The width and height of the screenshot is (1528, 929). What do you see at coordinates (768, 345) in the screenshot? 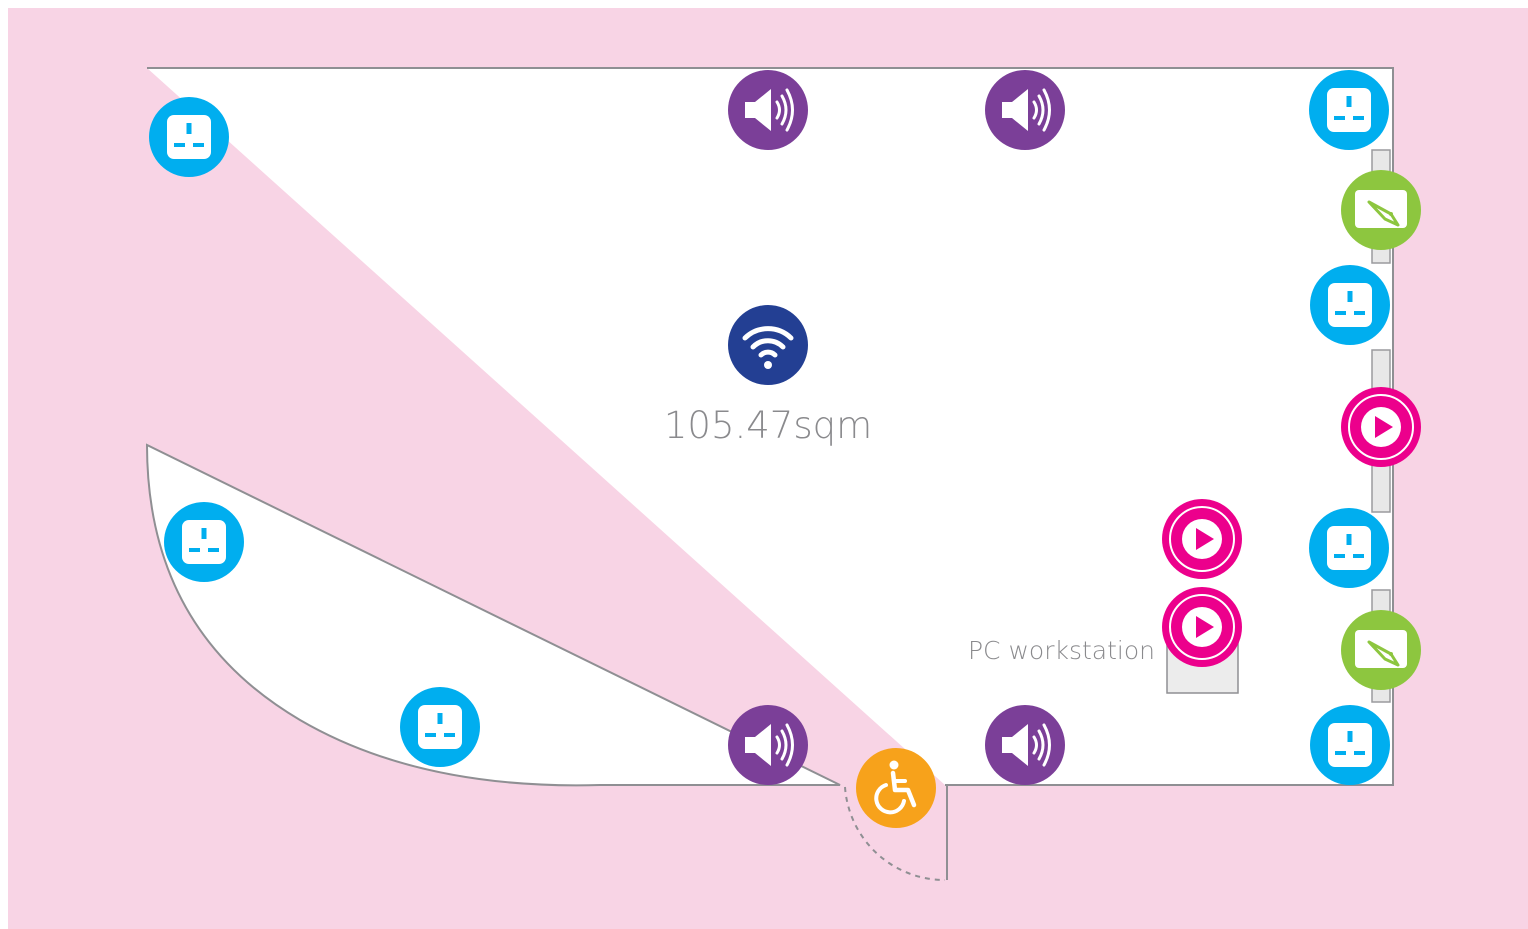
I see `wifi-icon` at bounding box center [768, 345].